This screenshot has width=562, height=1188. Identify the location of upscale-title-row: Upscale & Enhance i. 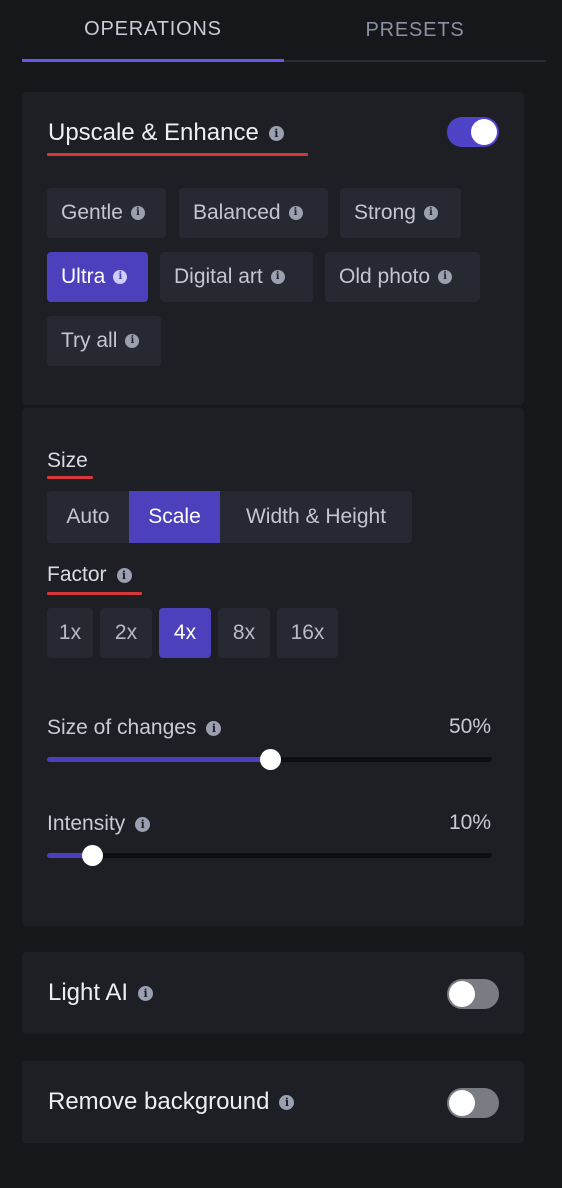
(166, 133).